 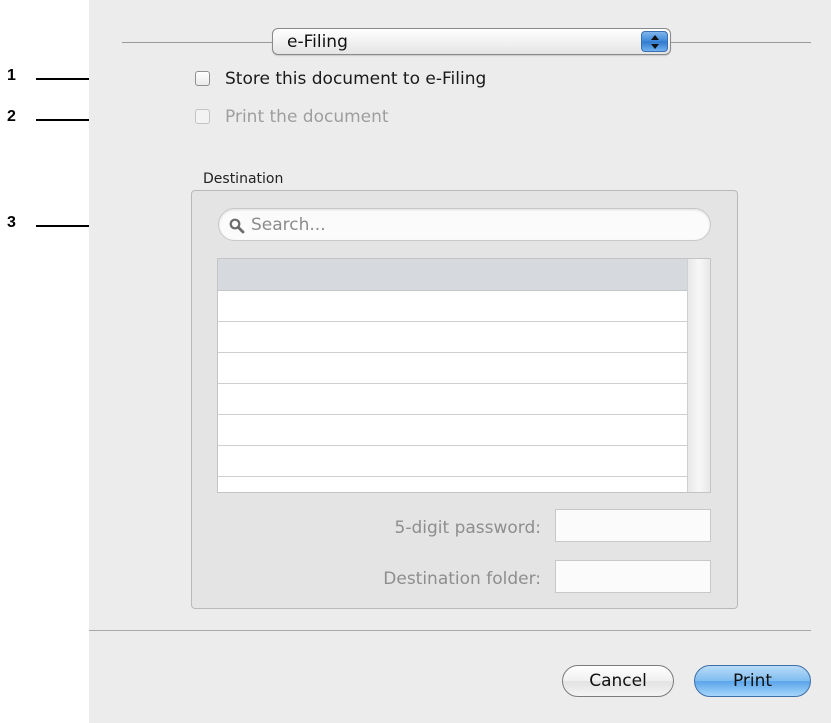 I want to click on password-label: 5-digit password:, so click(x=467, y=528).